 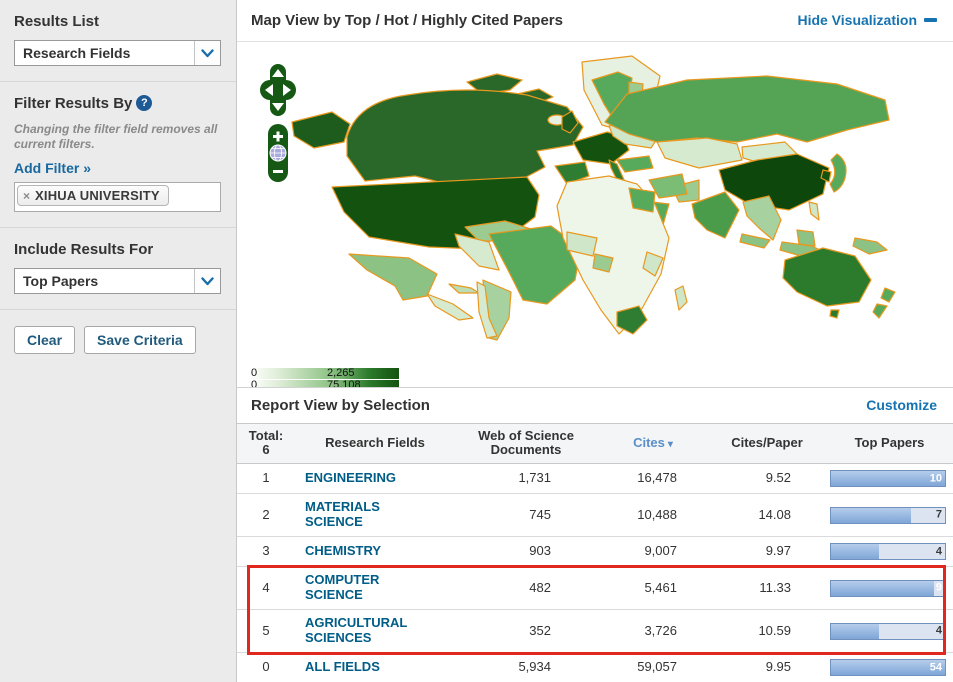 What do you see at coordinates (266, 588) in the screenshot?
I see `row-rank: 4` at bounding box center [266, 588].